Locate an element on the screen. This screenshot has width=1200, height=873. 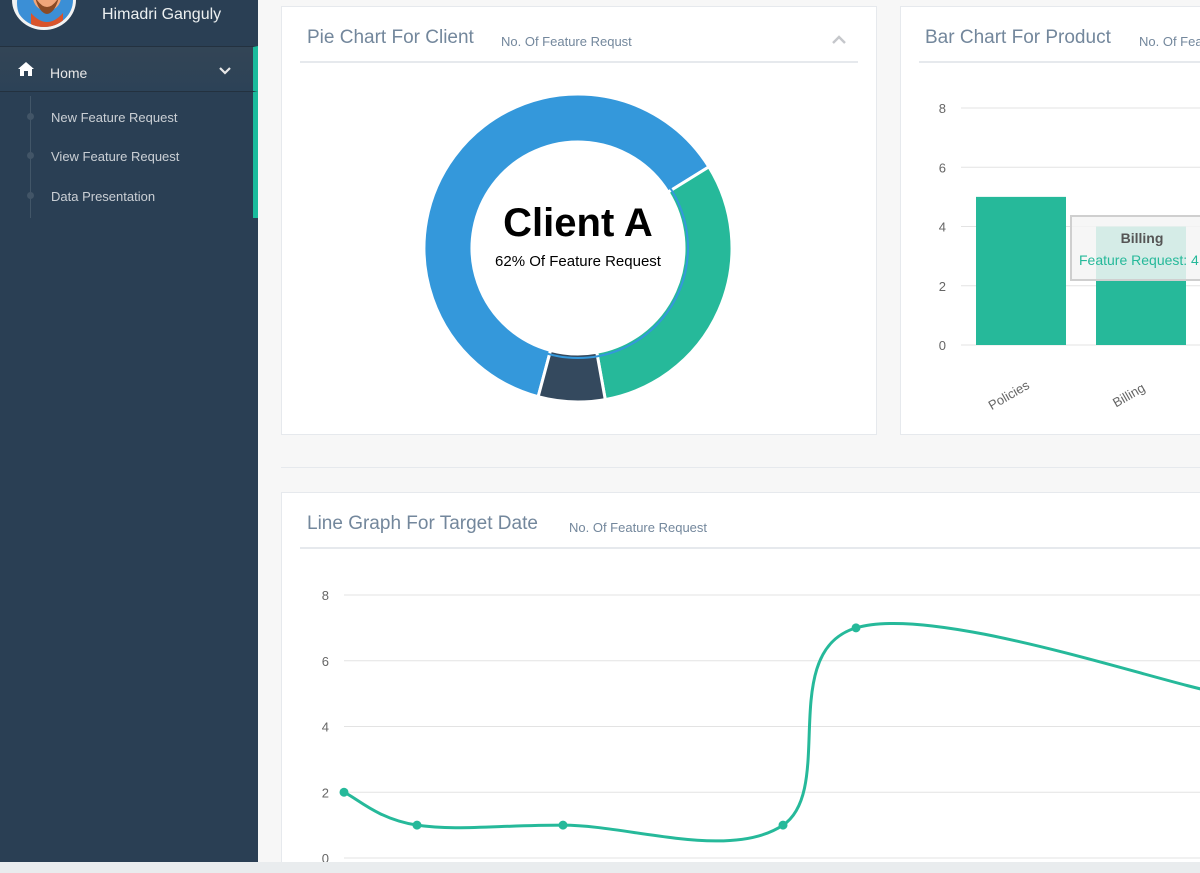
x-tick-label: Policies is located at coordinates (1009, 395).